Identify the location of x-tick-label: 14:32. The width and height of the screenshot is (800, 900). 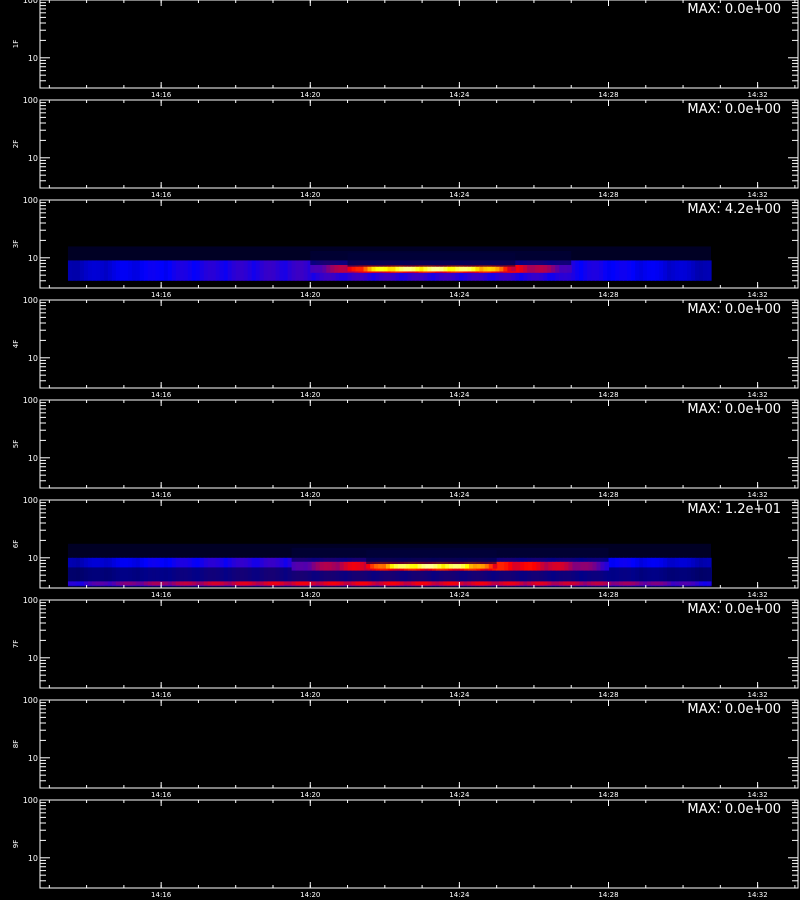
(758, 195).